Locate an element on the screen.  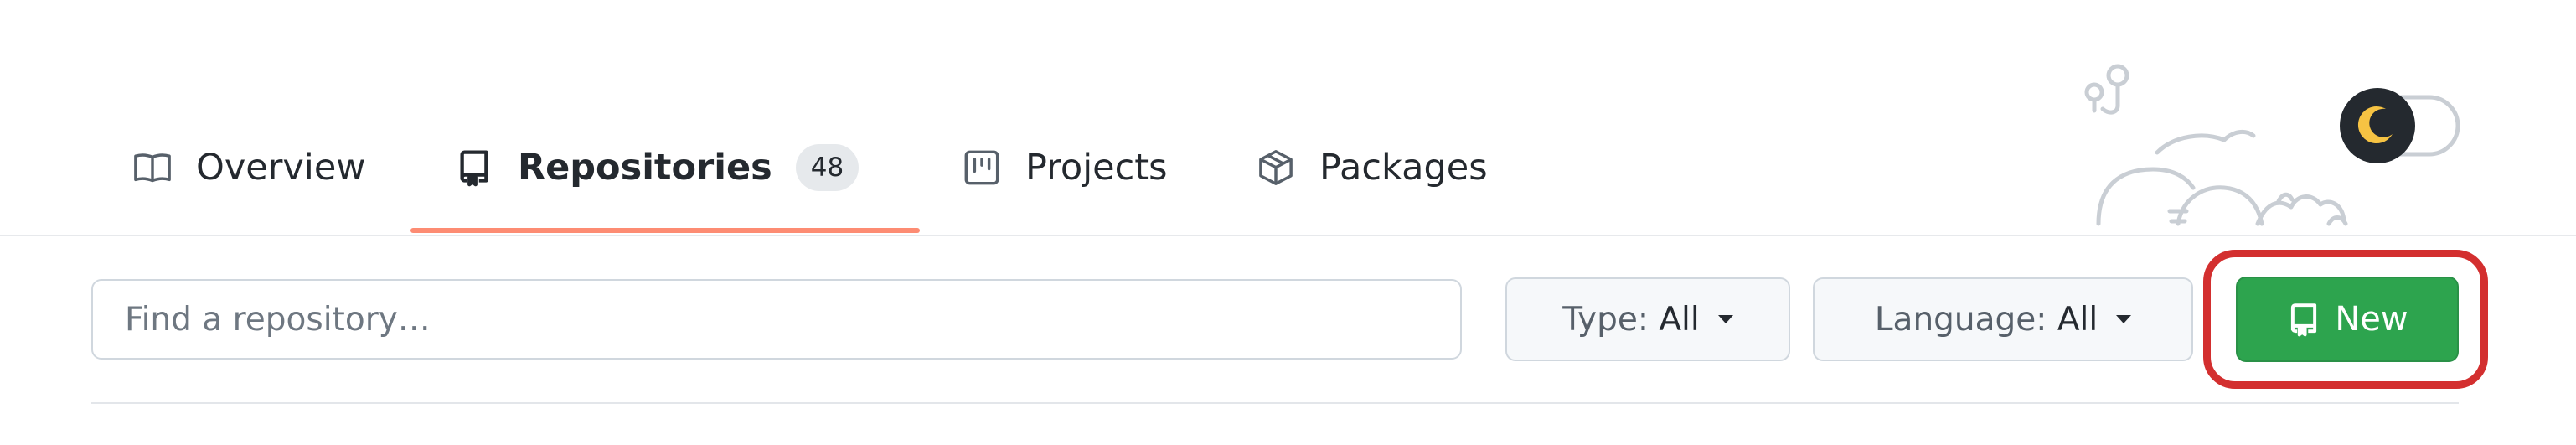
new-button-highlight-annotation is located at coordinates (2345, 319).